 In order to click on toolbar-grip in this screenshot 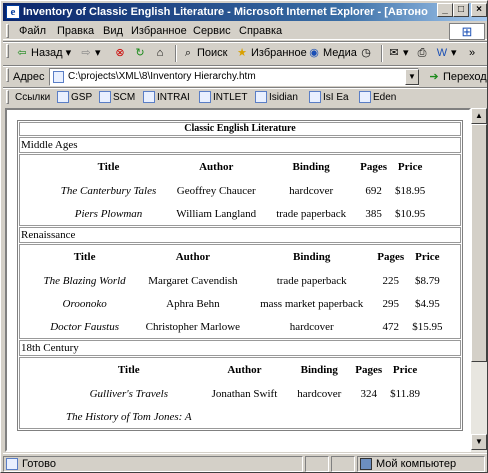, I will do `click(7, 51)`.